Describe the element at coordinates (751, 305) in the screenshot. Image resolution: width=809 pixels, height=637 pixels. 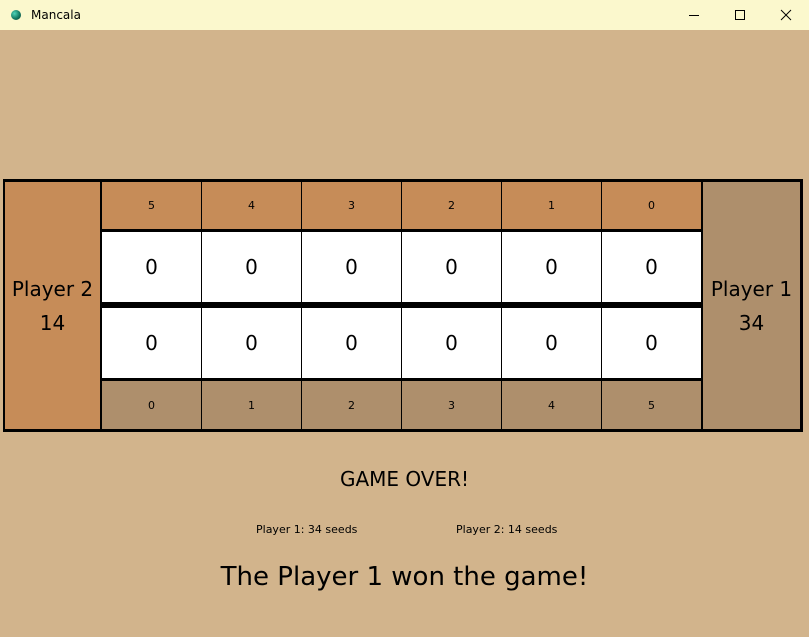
I see `store-player-1: Player 1 34` at that location.